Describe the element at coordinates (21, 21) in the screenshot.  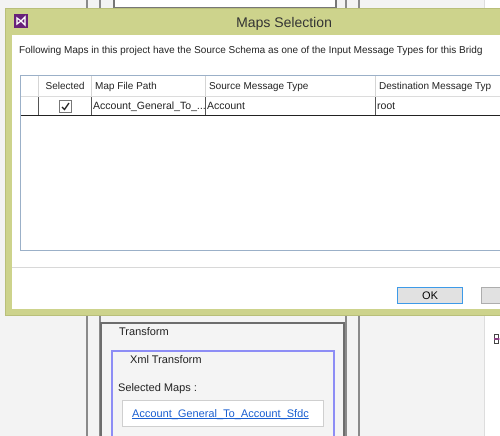
I see `app-logo-icon` at that location.